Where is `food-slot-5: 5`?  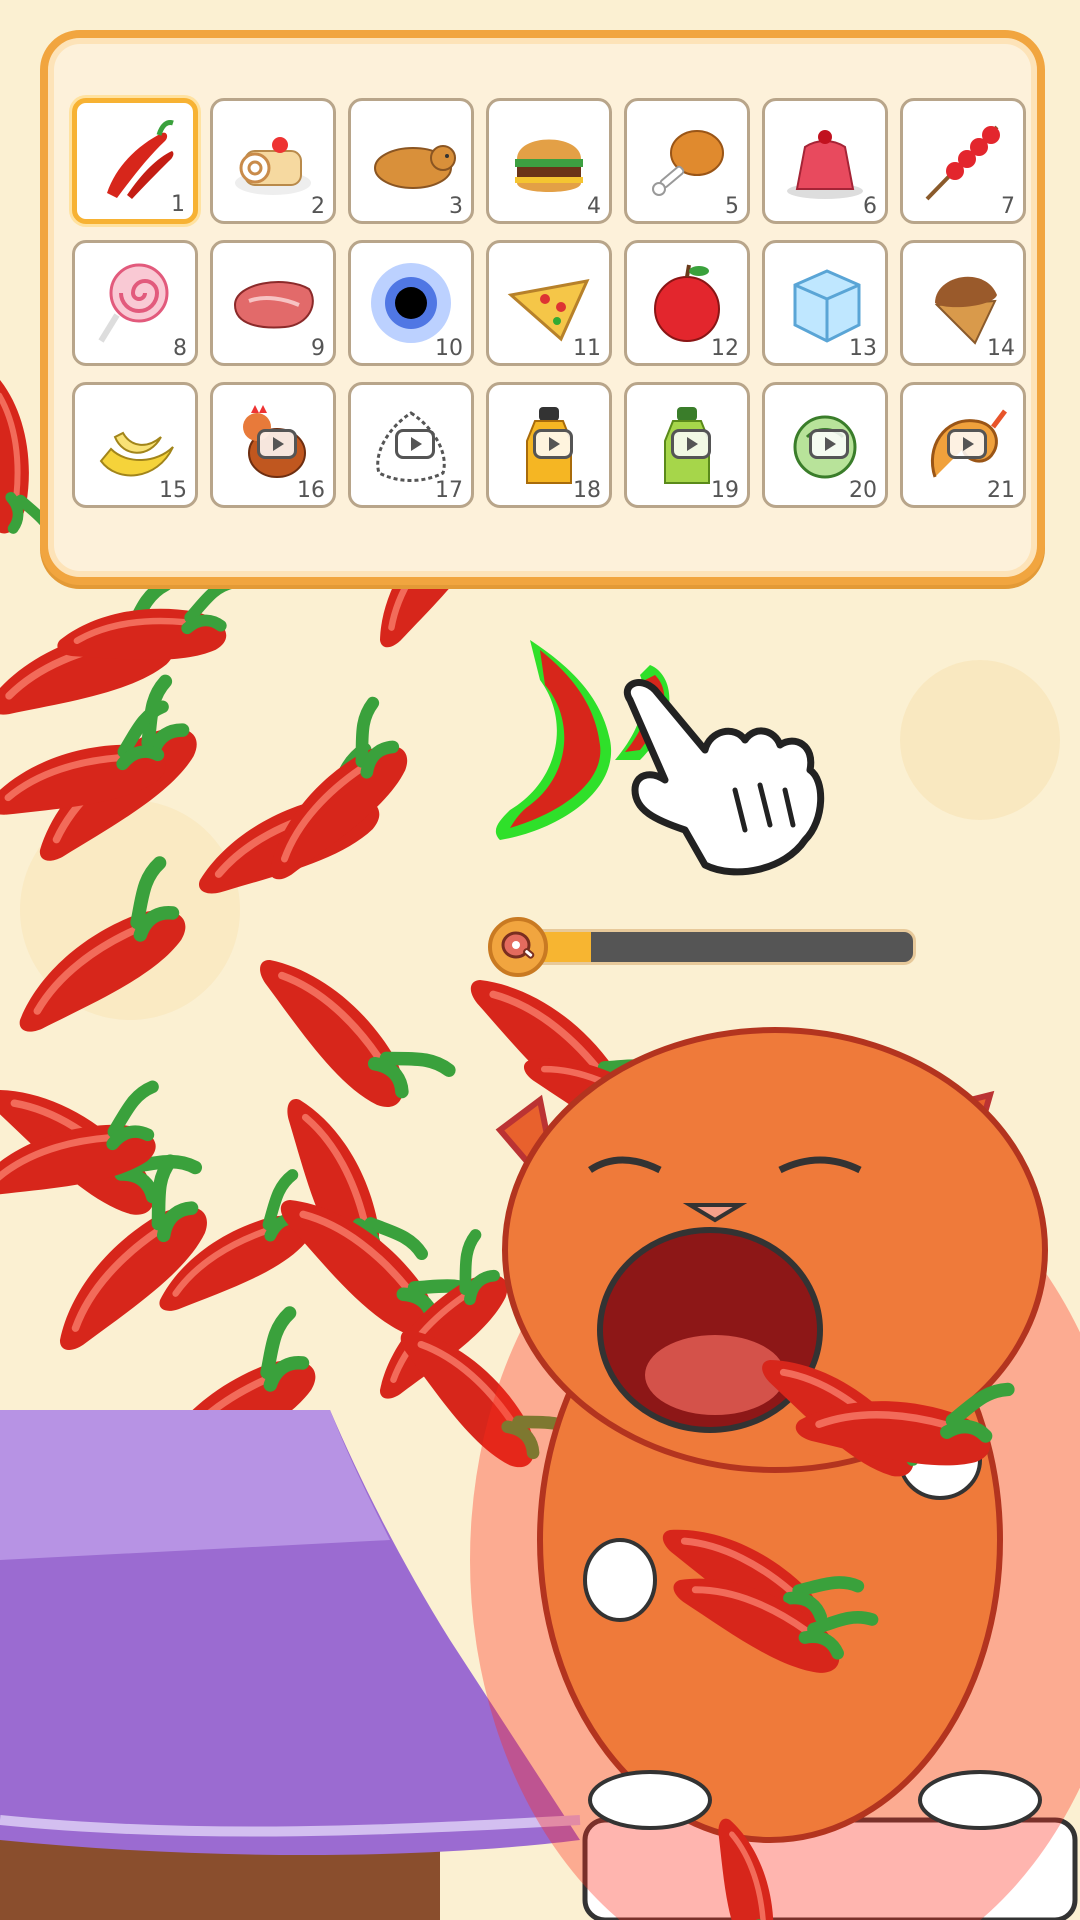
food-slot-5: 5 is located at coordinates (687, 161).